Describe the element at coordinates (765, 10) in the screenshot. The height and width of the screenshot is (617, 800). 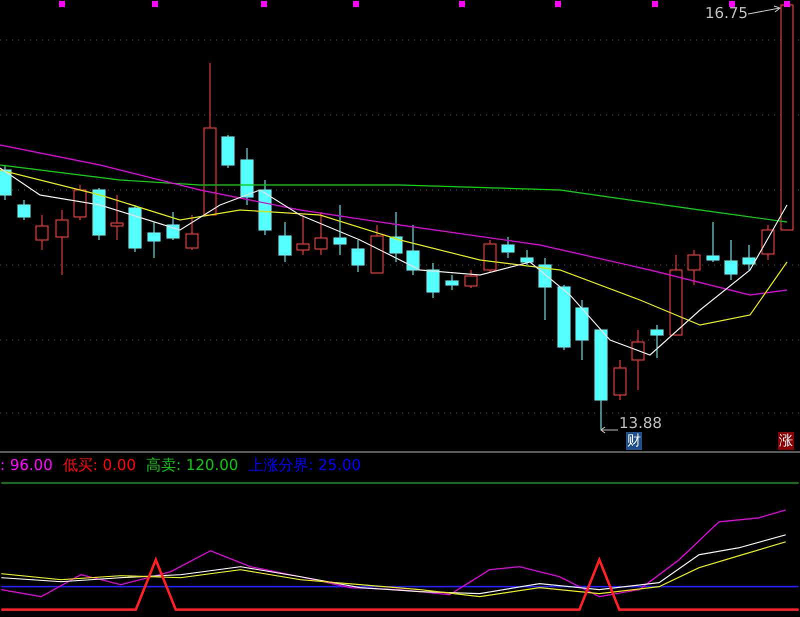
I see `high-arrow-icon` at that location.